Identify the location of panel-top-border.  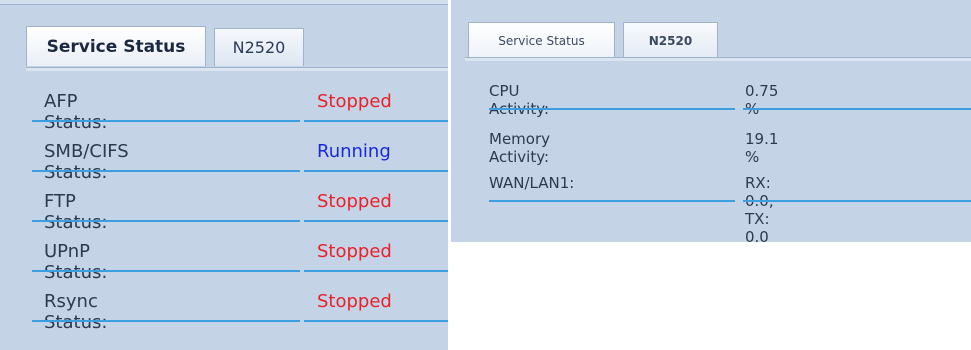
(224, 2).